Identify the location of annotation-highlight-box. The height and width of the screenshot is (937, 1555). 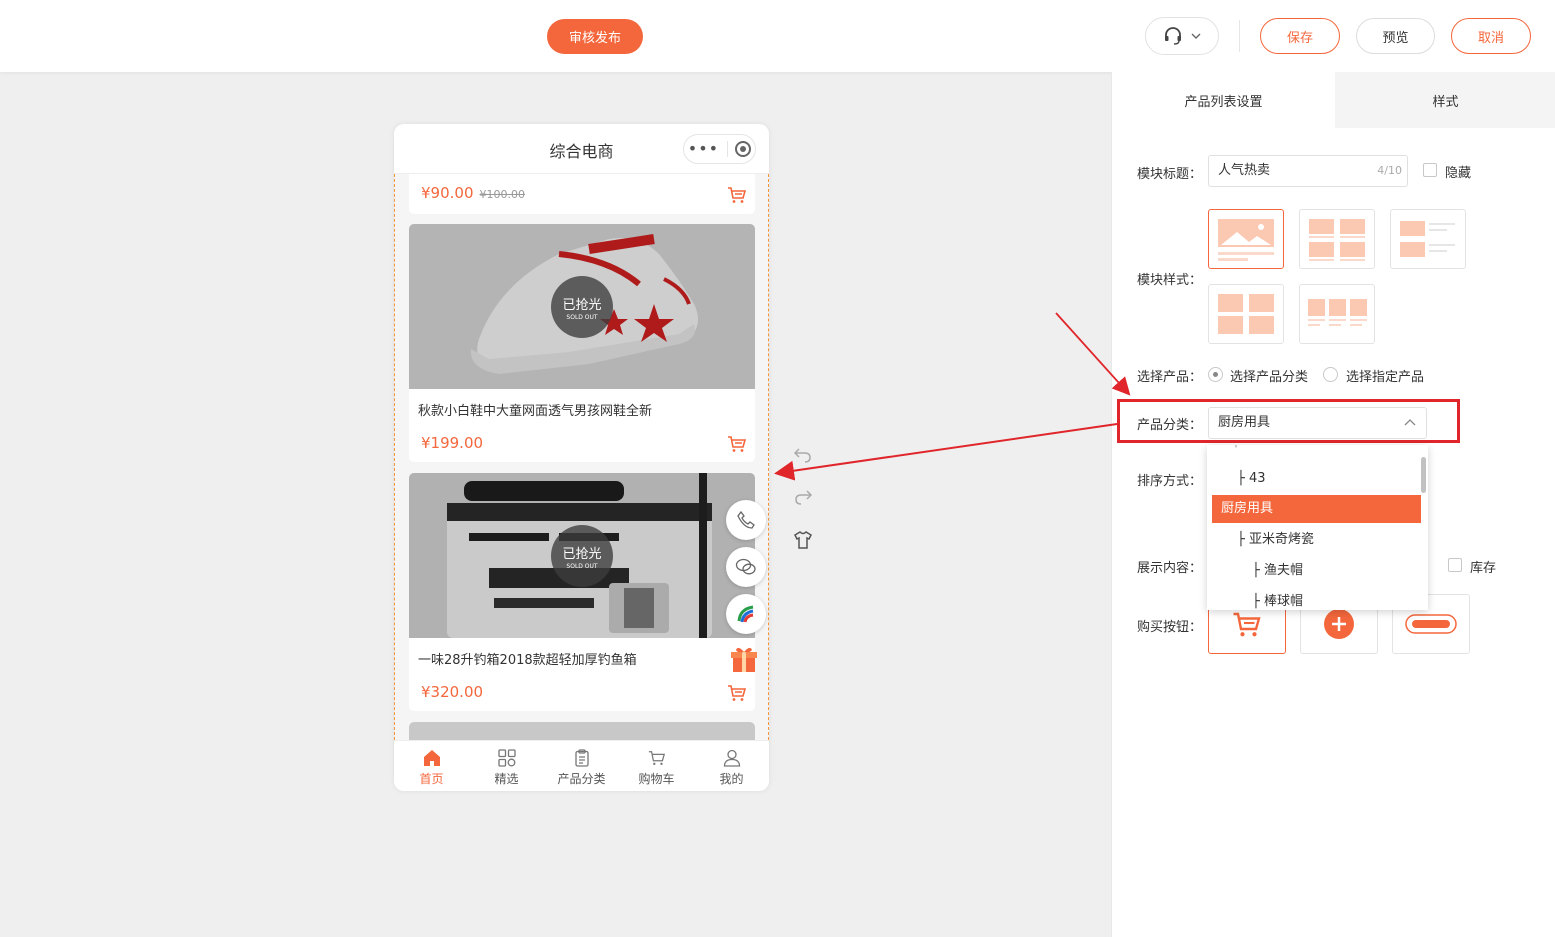
(1288, 421).